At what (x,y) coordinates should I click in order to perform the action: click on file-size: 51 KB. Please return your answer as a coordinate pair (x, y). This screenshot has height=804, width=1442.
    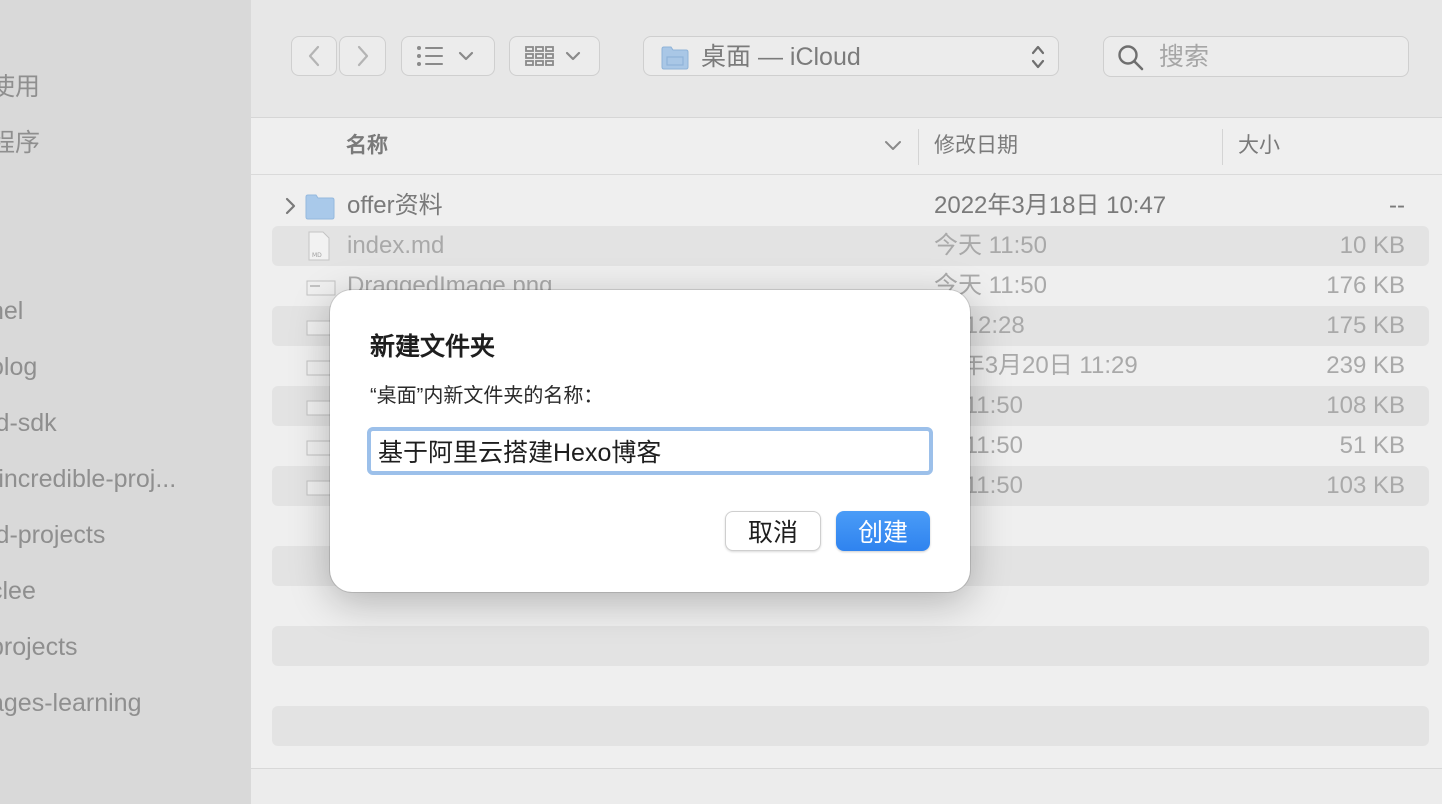
    Looking at the image, I should click on (1372, 445).